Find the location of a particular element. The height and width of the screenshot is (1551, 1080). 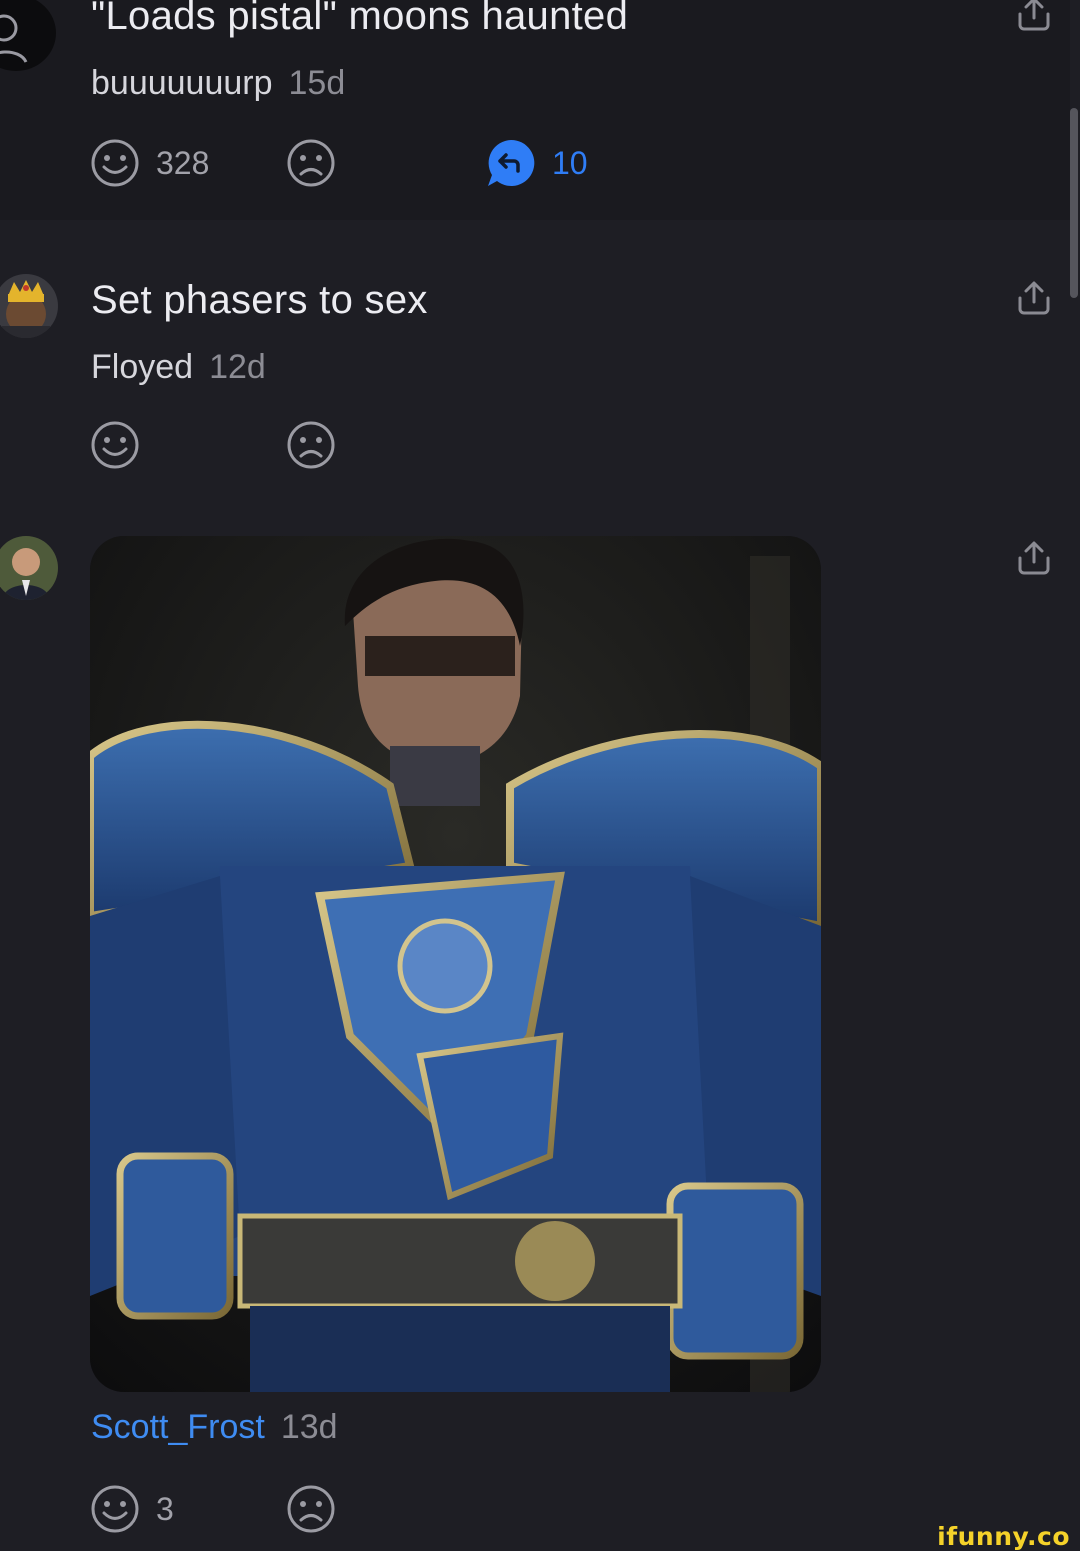

comment-meta: buuuuuuurp 15d is located at coordinates (218, 83).